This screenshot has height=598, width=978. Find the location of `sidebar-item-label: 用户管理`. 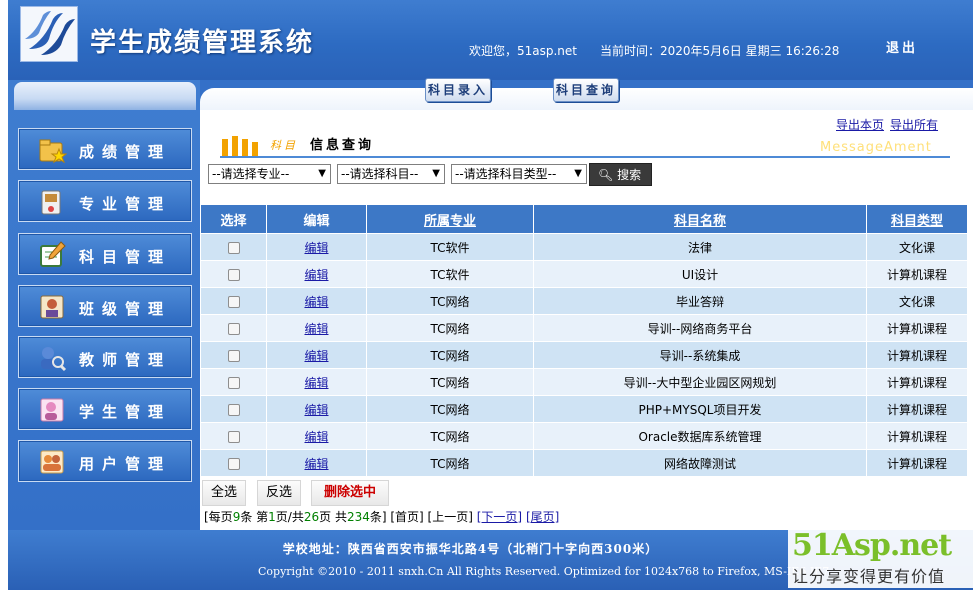

sidebar-item-label: 用户管理 is located at coordinates (125, 464).